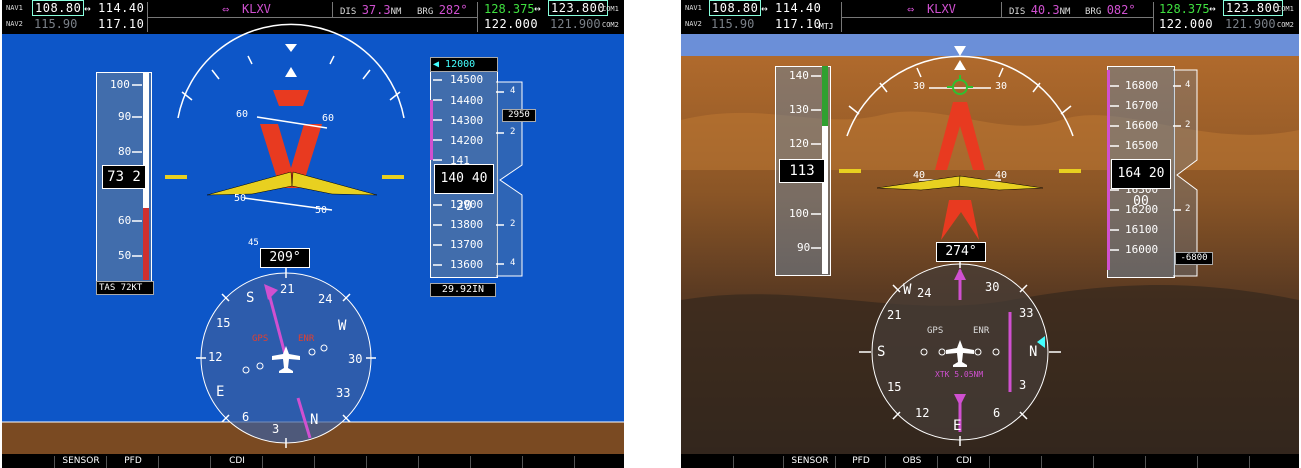 The width and height of the screenshot is (1301, 468). I want to click on softkey-bar: SENSOR PFD OBS CDI, so click(990, 461).